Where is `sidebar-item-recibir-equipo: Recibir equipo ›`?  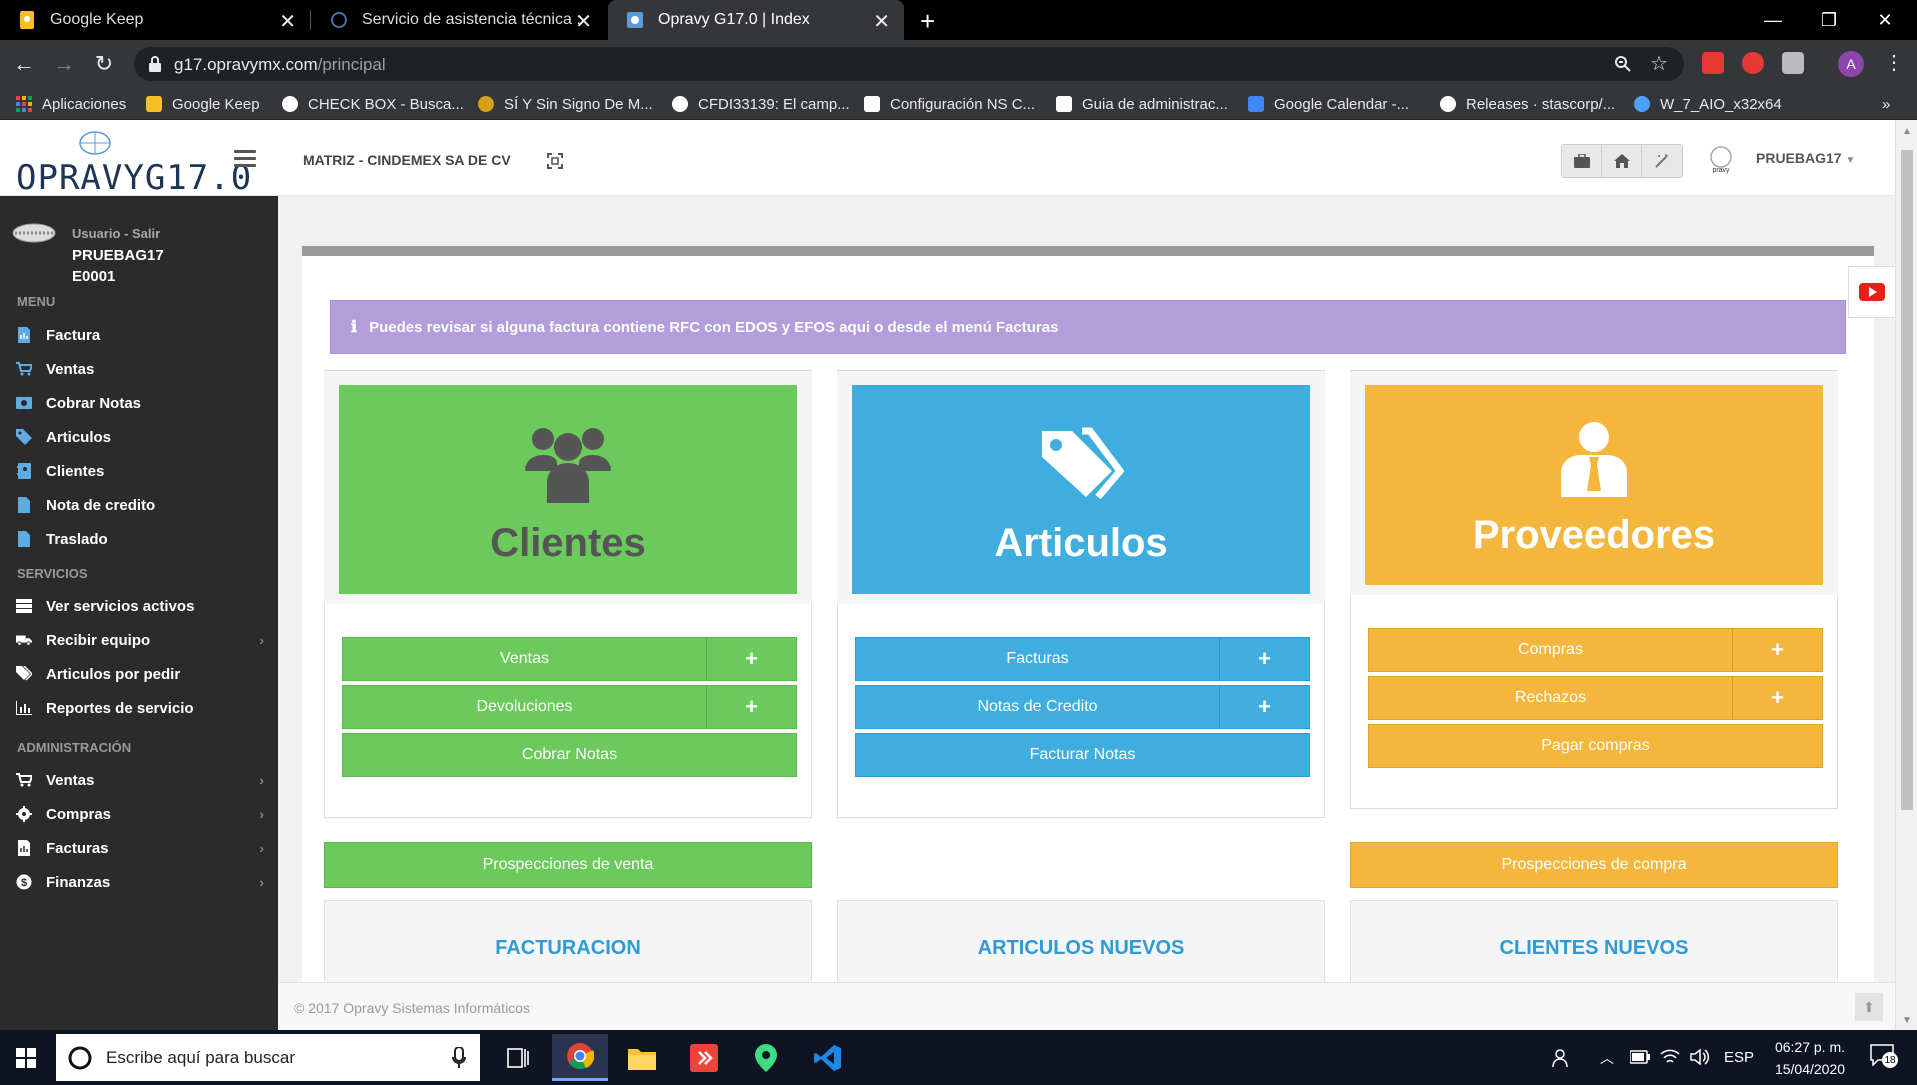 sidebar-item-recibir-equipo: Recibir equipo › is located at coordinates (139, 640).